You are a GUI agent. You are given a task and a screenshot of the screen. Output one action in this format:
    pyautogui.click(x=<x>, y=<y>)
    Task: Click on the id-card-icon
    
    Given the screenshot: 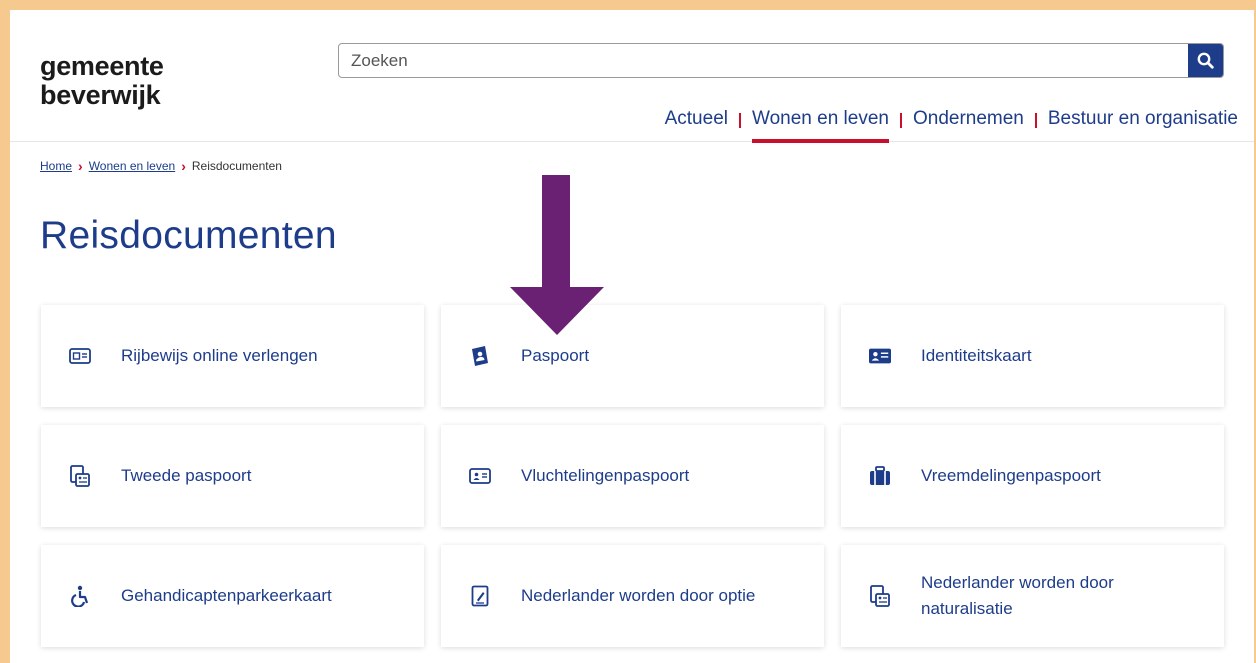 What is the action you would take?
    pyautogui.click(x=880, y=356)
    